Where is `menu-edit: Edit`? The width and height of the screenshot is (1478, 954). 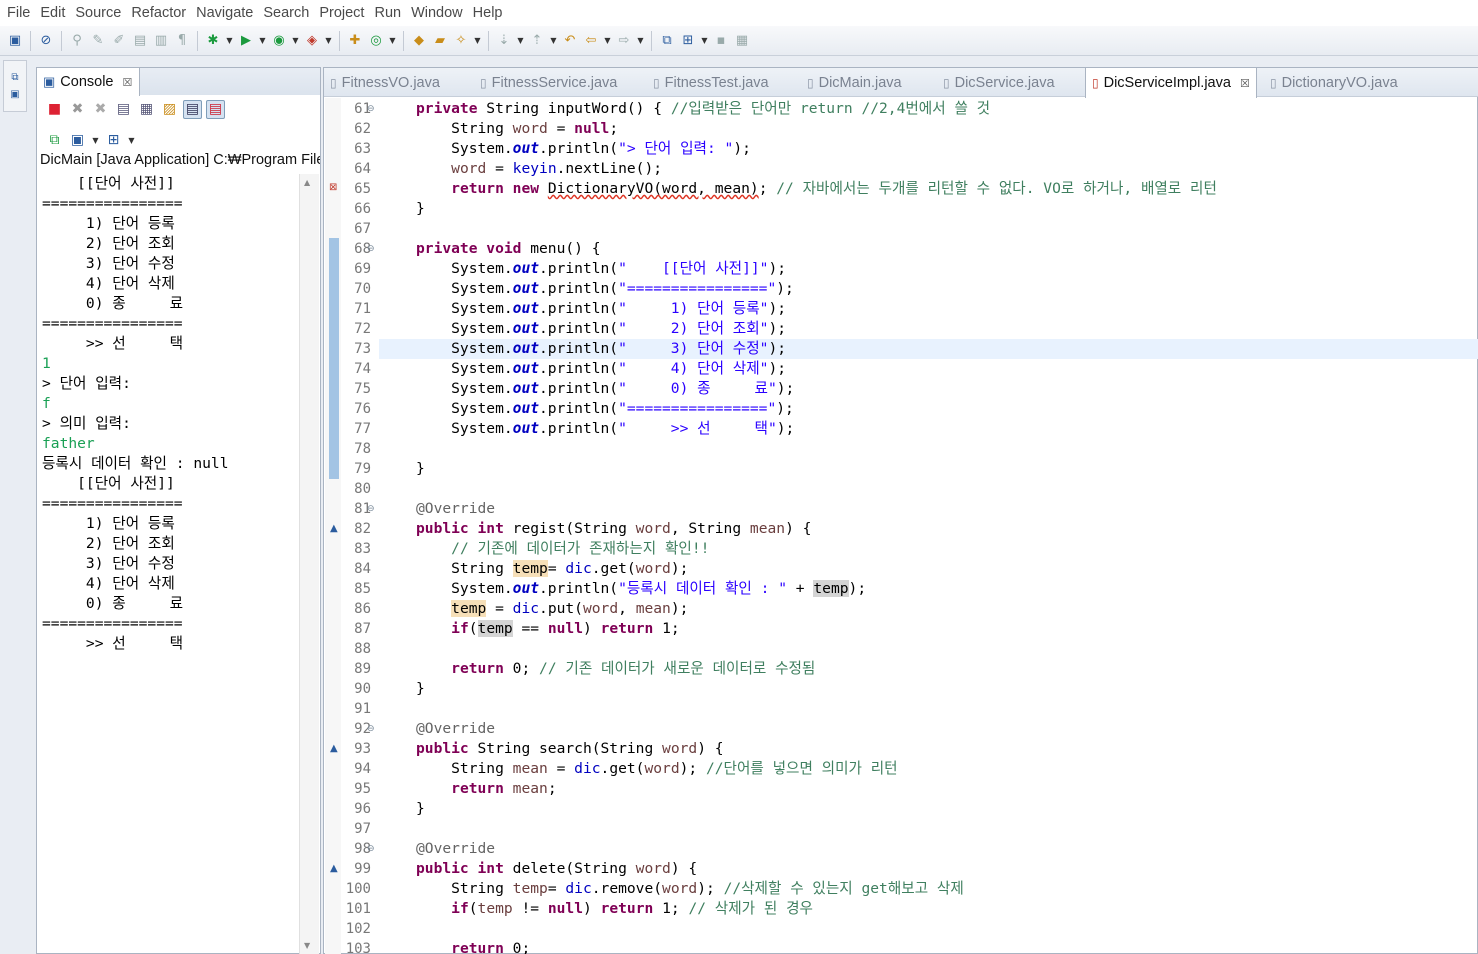 menu-edit: Edit is located at coordinates (52, 13).